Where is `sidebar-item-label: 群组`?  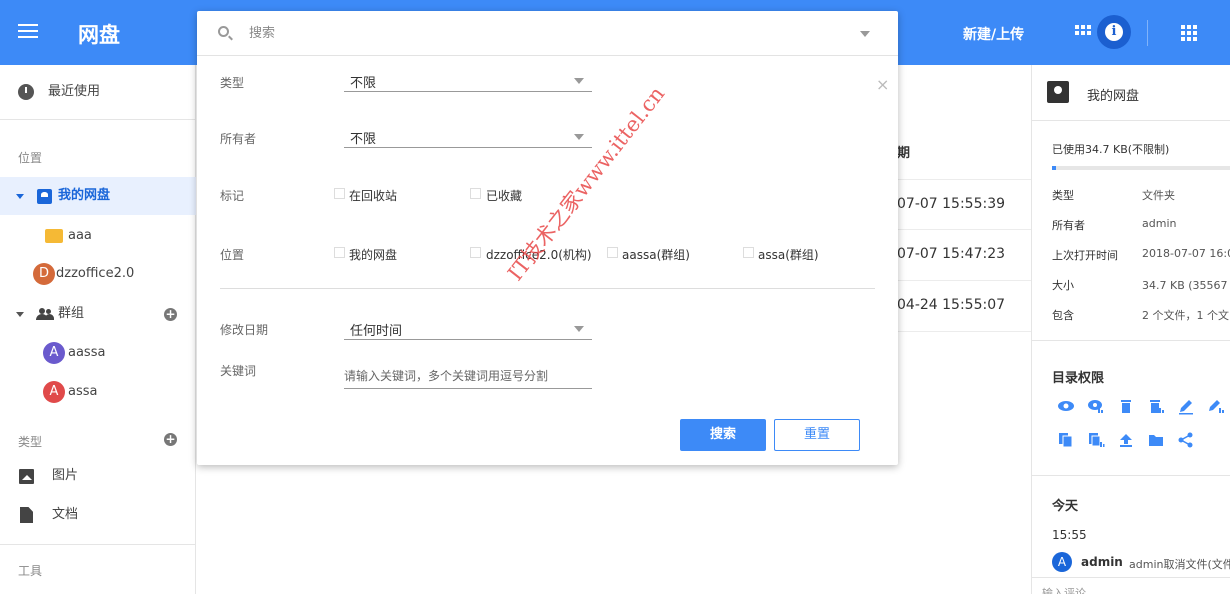
sidebar-item-label: 群组 is located at coordinates (71, 313).